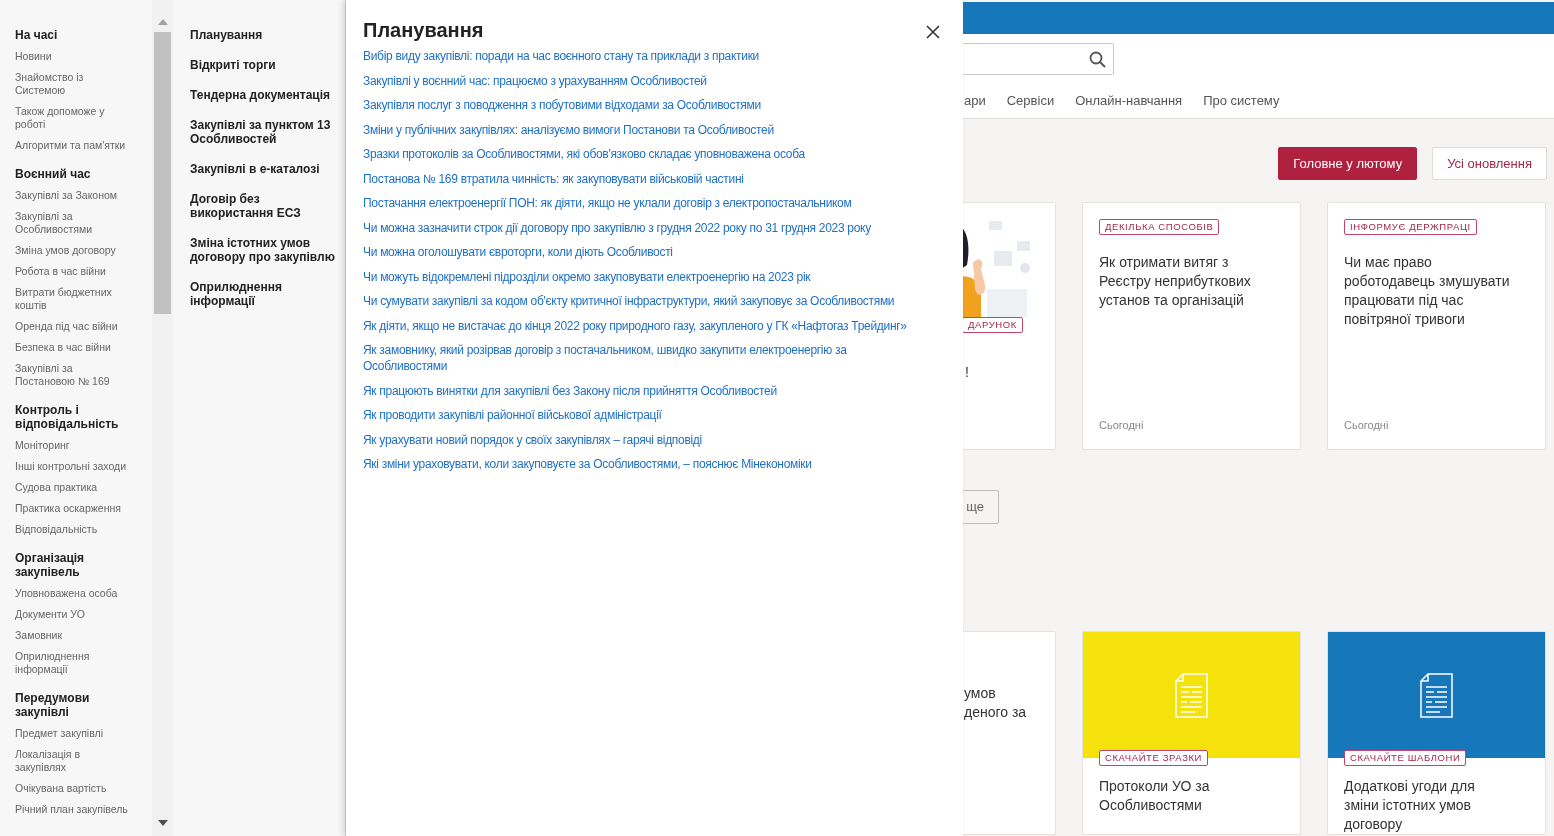 This screenshot has height=836, width=1554. Describe the element at coordinates (74, 733) in the screenshot. I see `sidebar-item: Предмет закупівлі` at that location.